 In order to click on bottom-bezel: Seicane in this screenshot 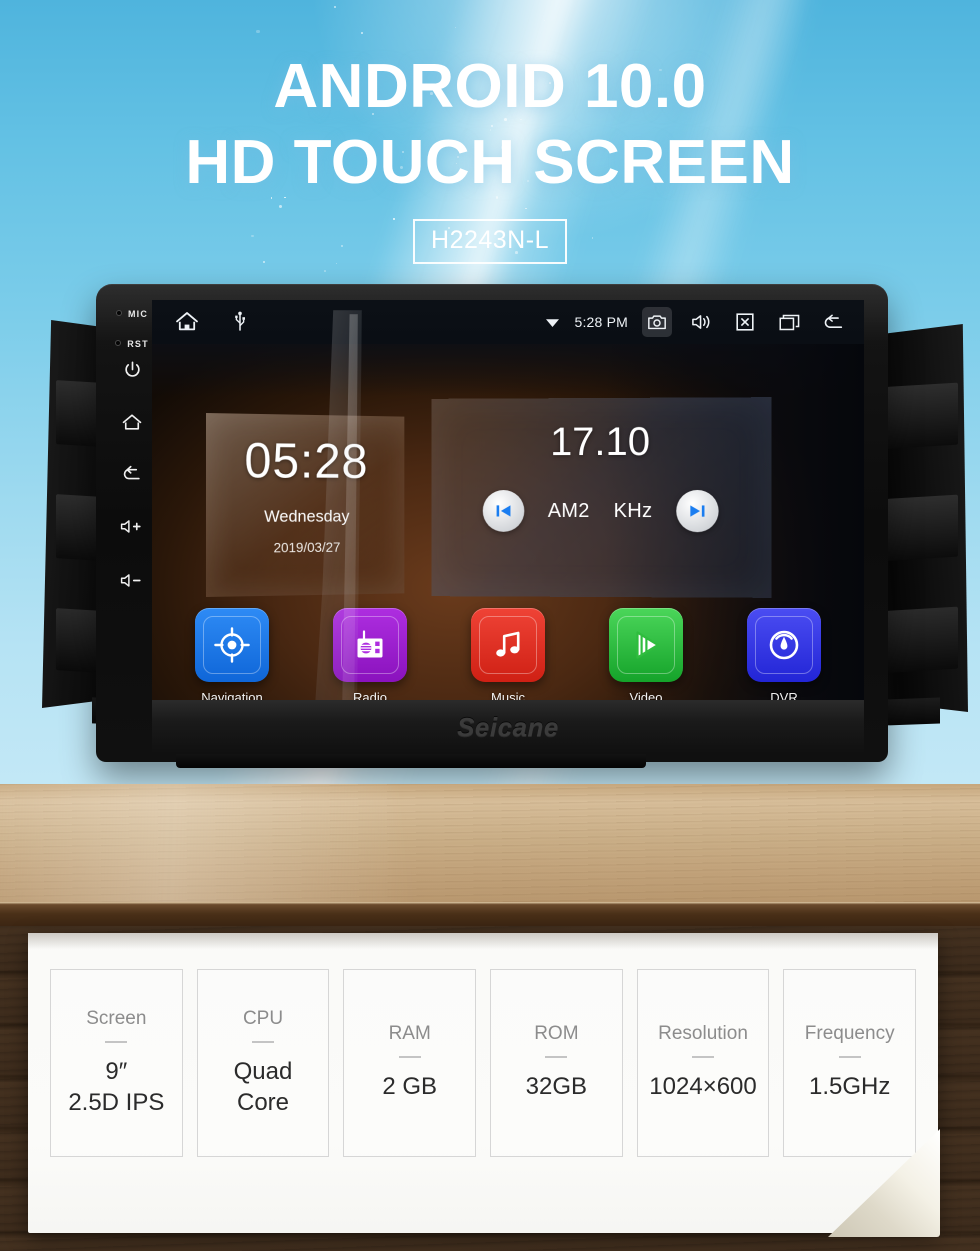, I will do `click(508, 727)`.